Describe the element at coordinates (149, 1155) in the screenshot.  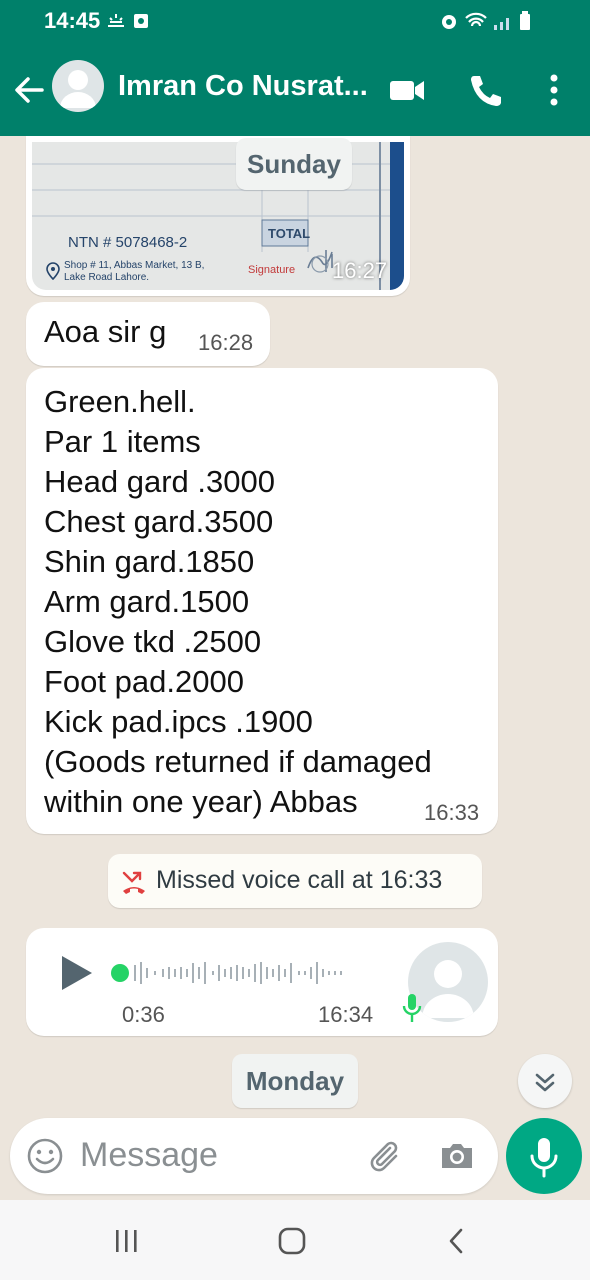
I see `message-input: Message` at that location.